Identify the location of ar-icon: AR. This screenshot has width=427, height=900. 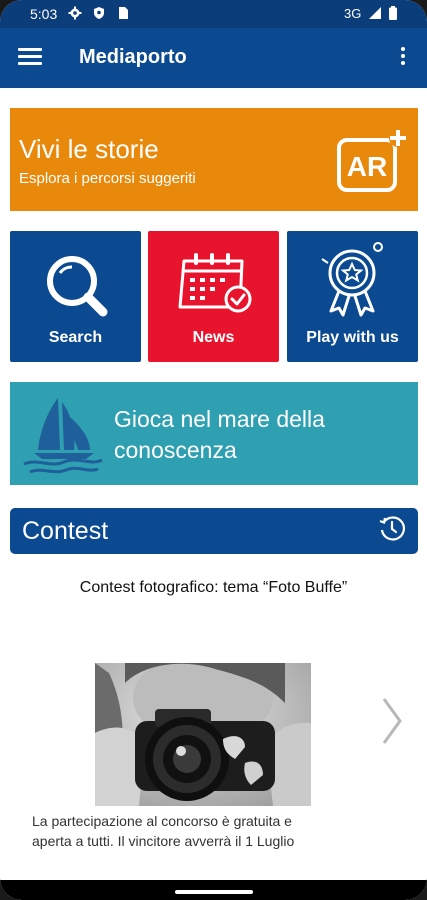
(372, 160).